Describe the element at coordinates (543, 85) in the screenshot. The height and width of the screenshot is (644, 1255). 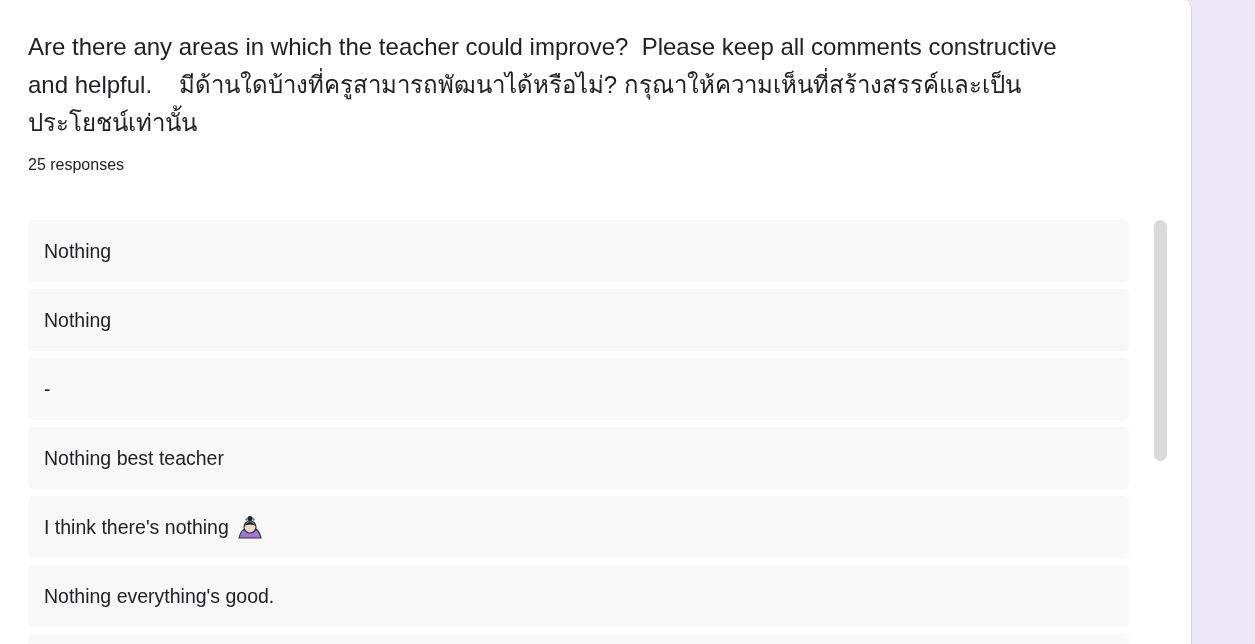
I see `question-title: Are there any areas in which the teacher could improve? Please keep all comments constructive and helpful. มีด้านใดบ้างที่ครูสามารถพัฒนาได้หรือไม่? กรุณาให้ความเห็นที่สร้างสรรค์และเป็นประโยชน์เท่านั้น` at that location.